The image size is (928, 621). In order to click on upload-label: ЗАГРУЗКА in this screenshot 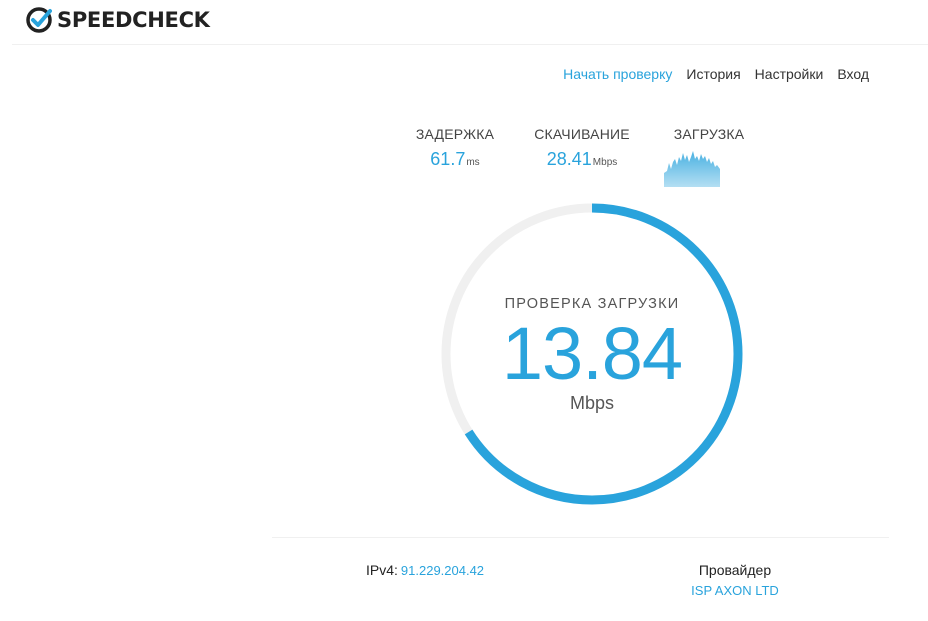, I will do `click(709, 134)`.